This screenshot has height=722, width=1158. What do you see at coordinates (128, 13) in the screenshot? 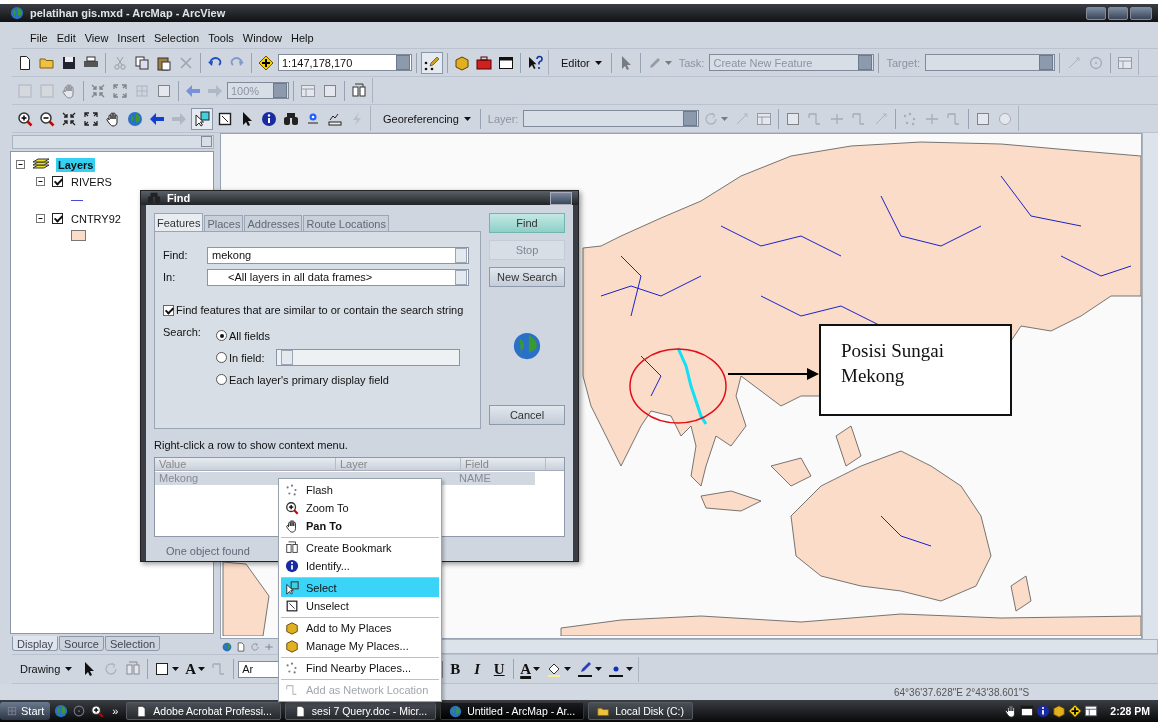
I see `window-title: pelatihan gis.mxd - ArcMap - ArcView` at bounding box center [128, 13].